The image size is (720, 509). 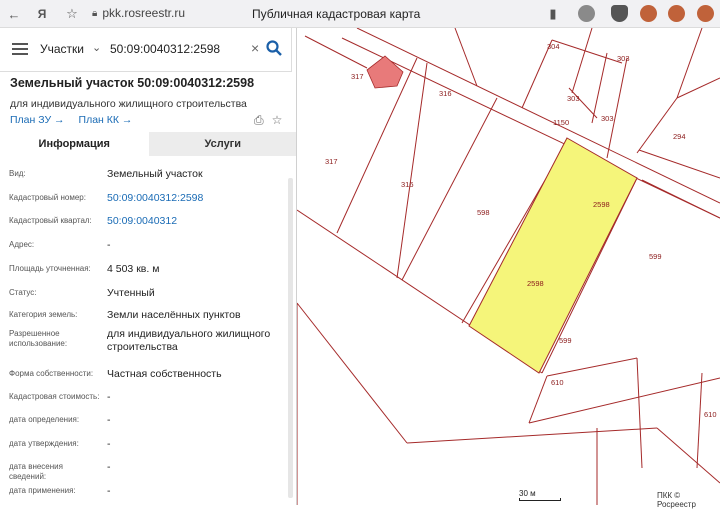 What do you see at coordinates (268, 120) in the screenshot?
I see `parcel-actions: ⎙ ☆` at bounding box center [268, 120].